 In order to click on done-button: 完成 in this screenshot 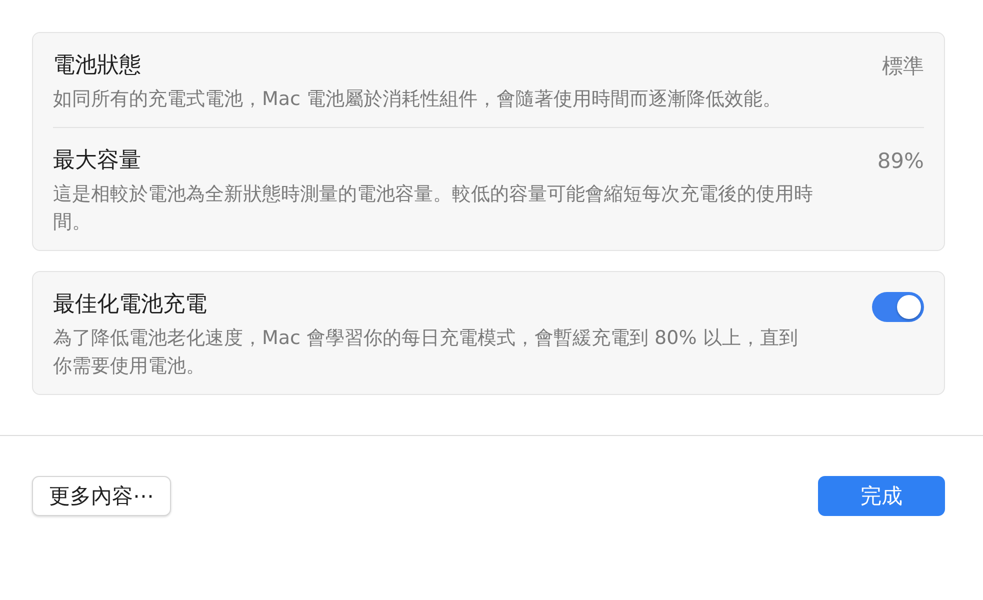, I will do `click(881, 496)`.